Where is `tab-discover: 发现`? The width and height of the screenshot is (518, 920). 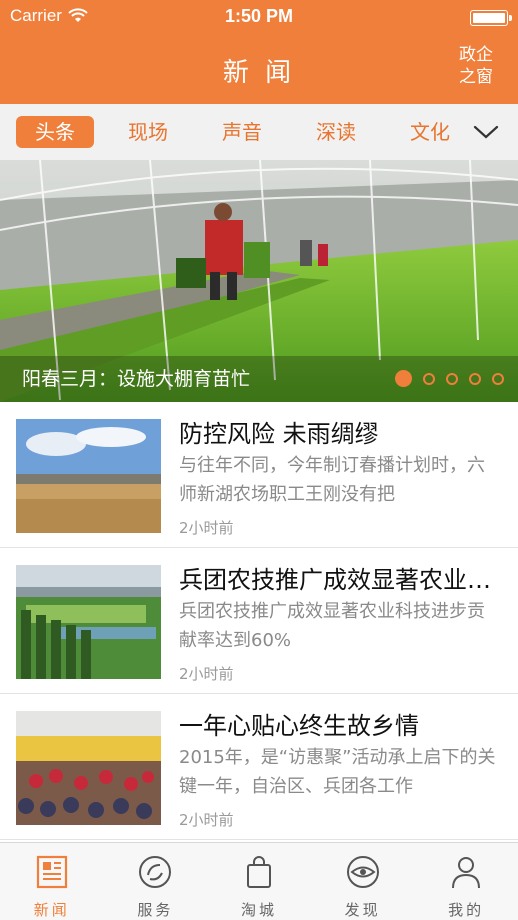 tab-discover: 发现 is located at coordinates (363, 881).